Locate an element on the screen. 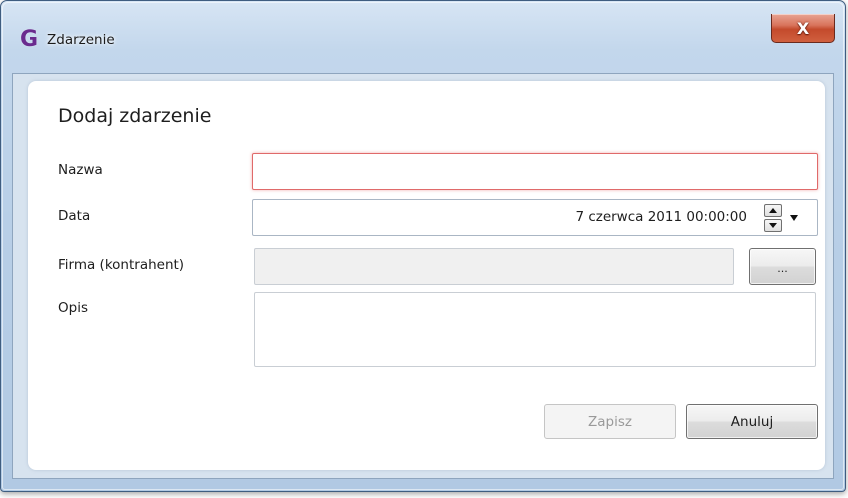  close-button: X is located at coordinates (803, 28).